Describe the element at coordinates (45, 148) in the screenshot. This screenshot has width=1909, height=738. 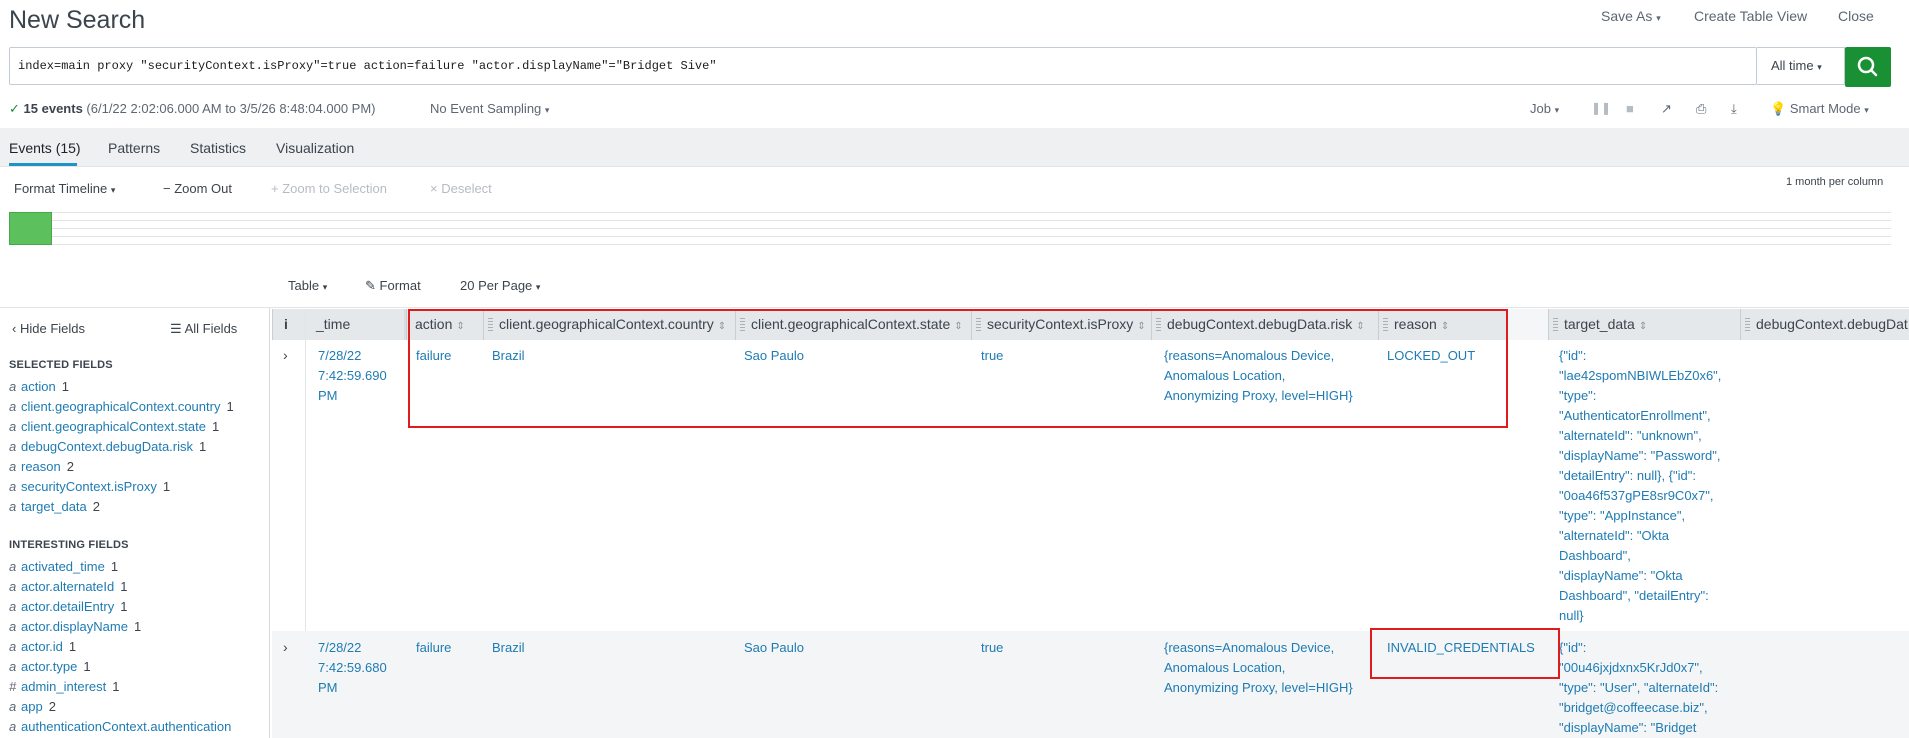
I see `tab-events: Events (15)` at that location.